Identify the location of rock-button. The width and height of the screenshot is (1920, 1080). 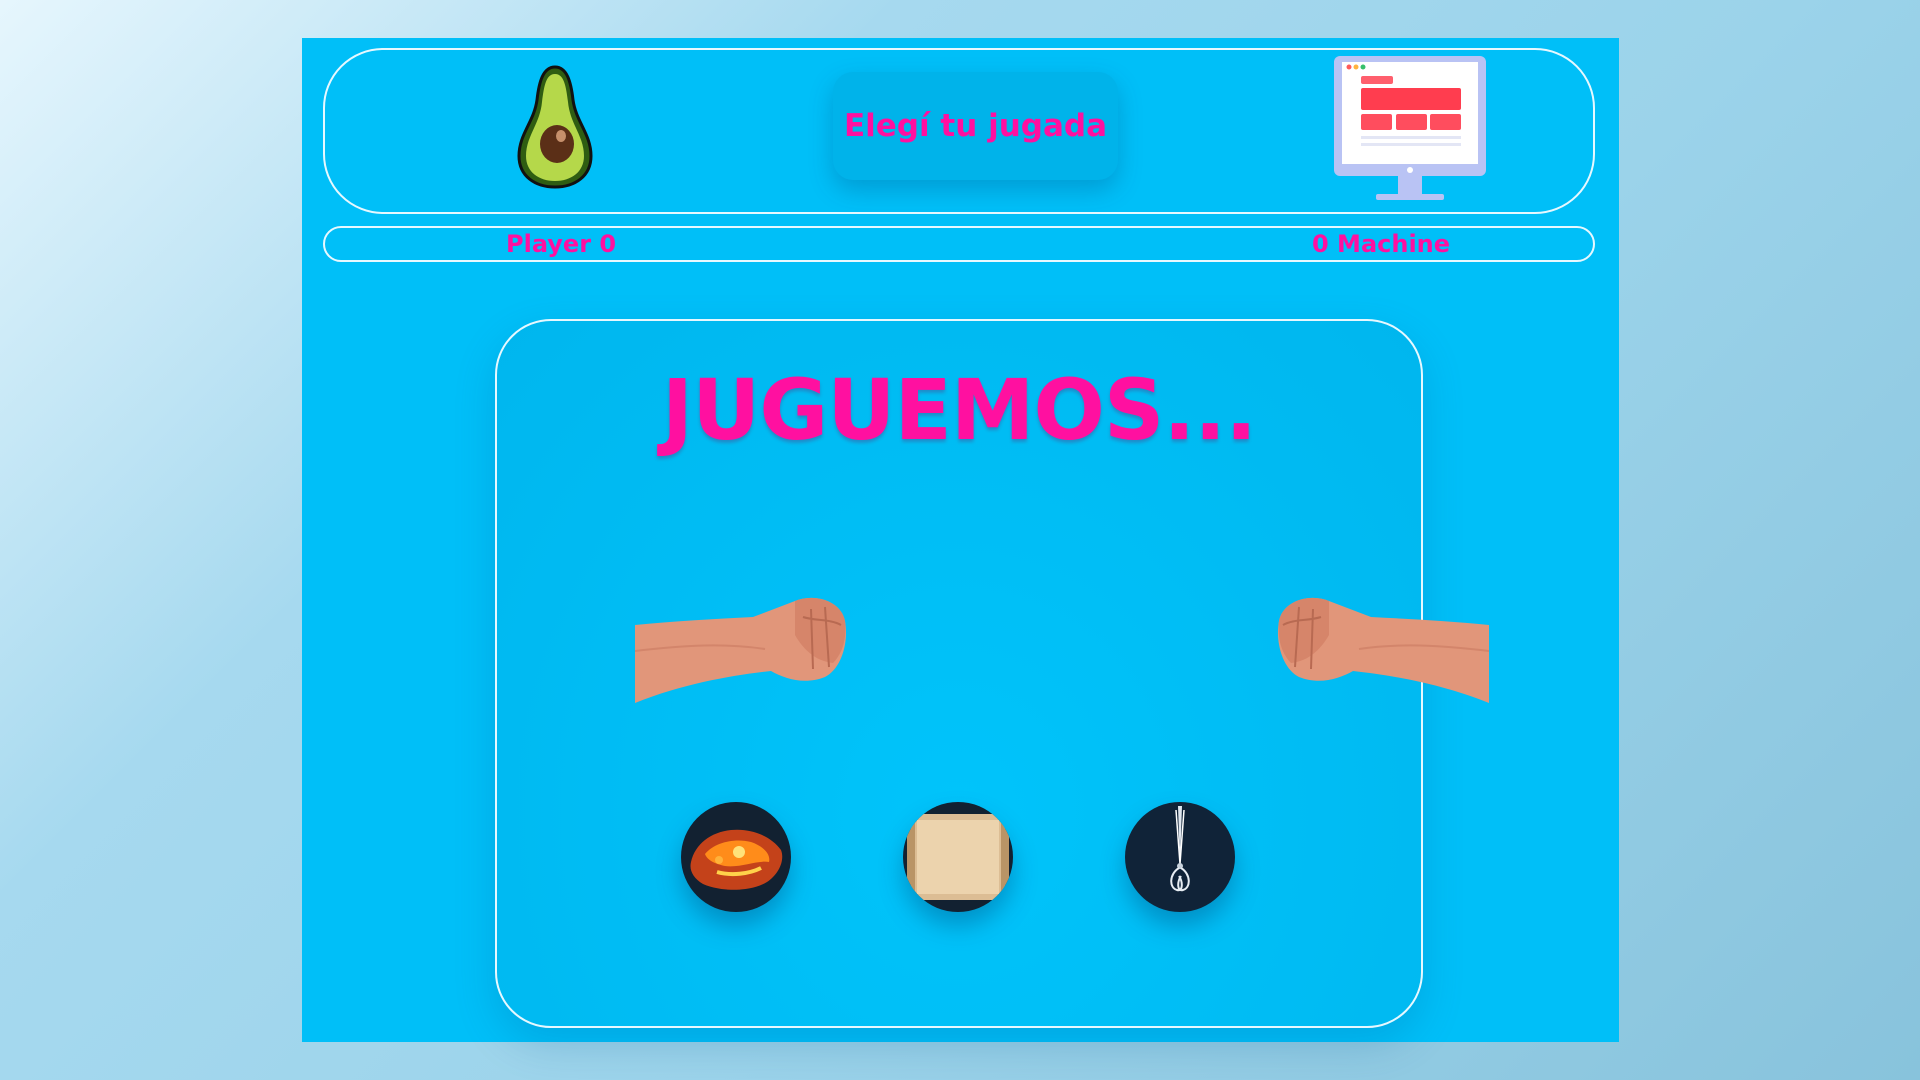
(736, 857).